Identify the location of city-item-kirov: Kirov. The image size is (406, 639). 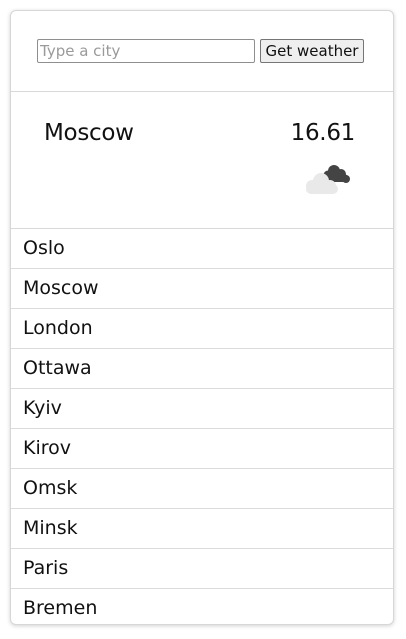
(202, 449).